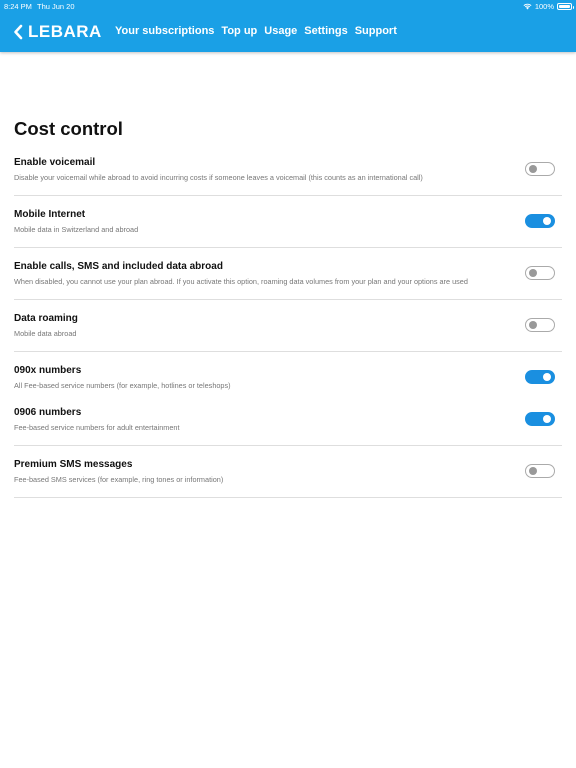 This screenshot has width=576, height=768. What do you see at coordinates (239, 31) in the screenshot?
I see `nav-top-up: Top up` at bounding box center [239, 31].